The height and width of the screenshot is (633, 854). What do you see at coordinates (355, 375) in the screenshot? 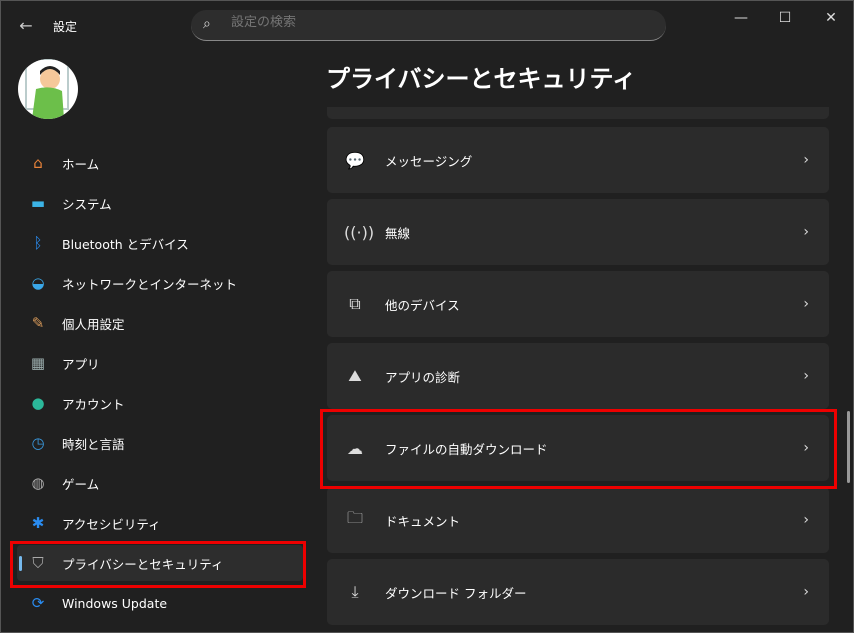
I see `diagnostics-icon: ⛰` at bounding box center [355, 375].